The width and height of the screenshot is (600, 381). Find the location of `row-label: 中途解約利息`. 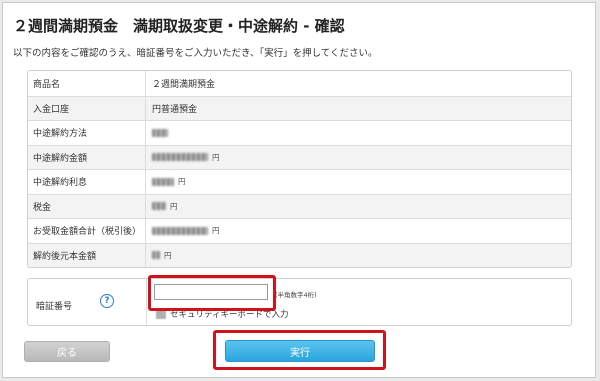

row-label: 中途解約利息 is located at coordinates (87, 182).